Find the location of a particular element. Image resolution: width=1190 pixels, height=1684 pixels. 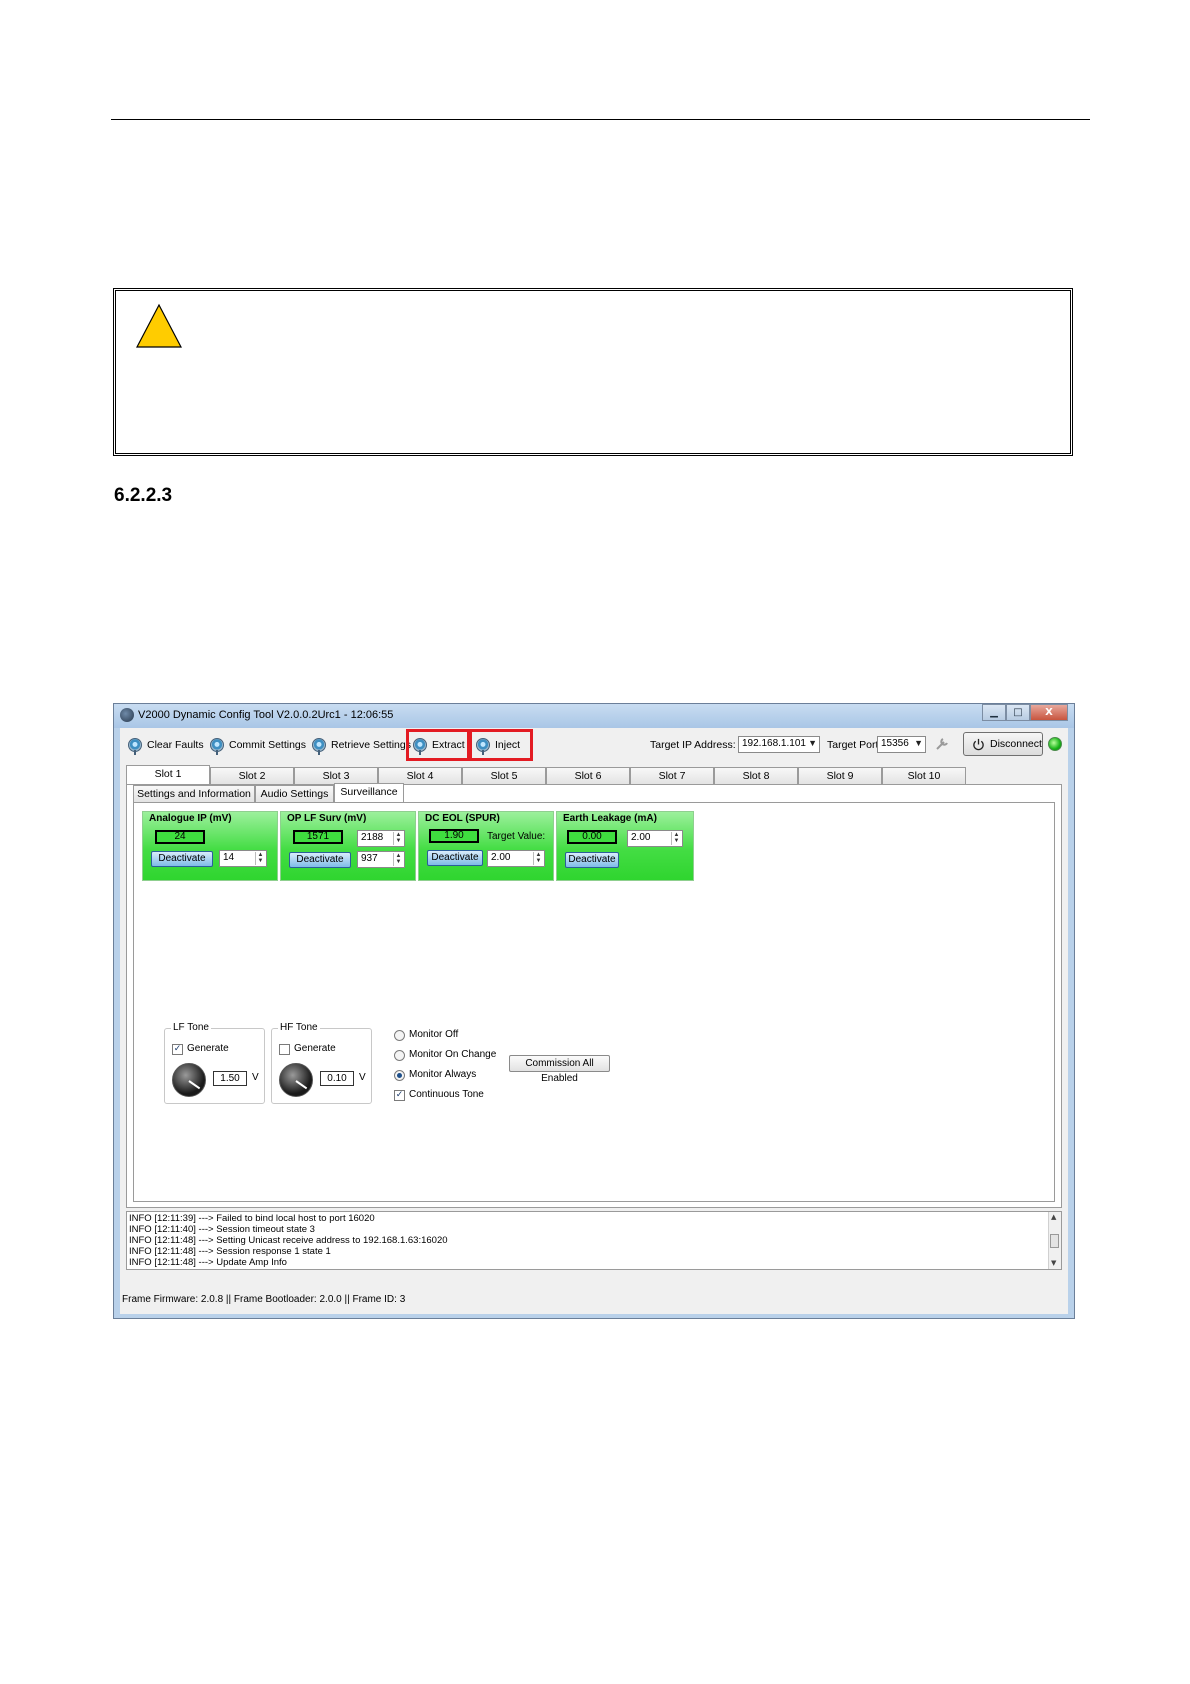

tab-slot-3: Slot 3 is located at coordinates (336, 775).